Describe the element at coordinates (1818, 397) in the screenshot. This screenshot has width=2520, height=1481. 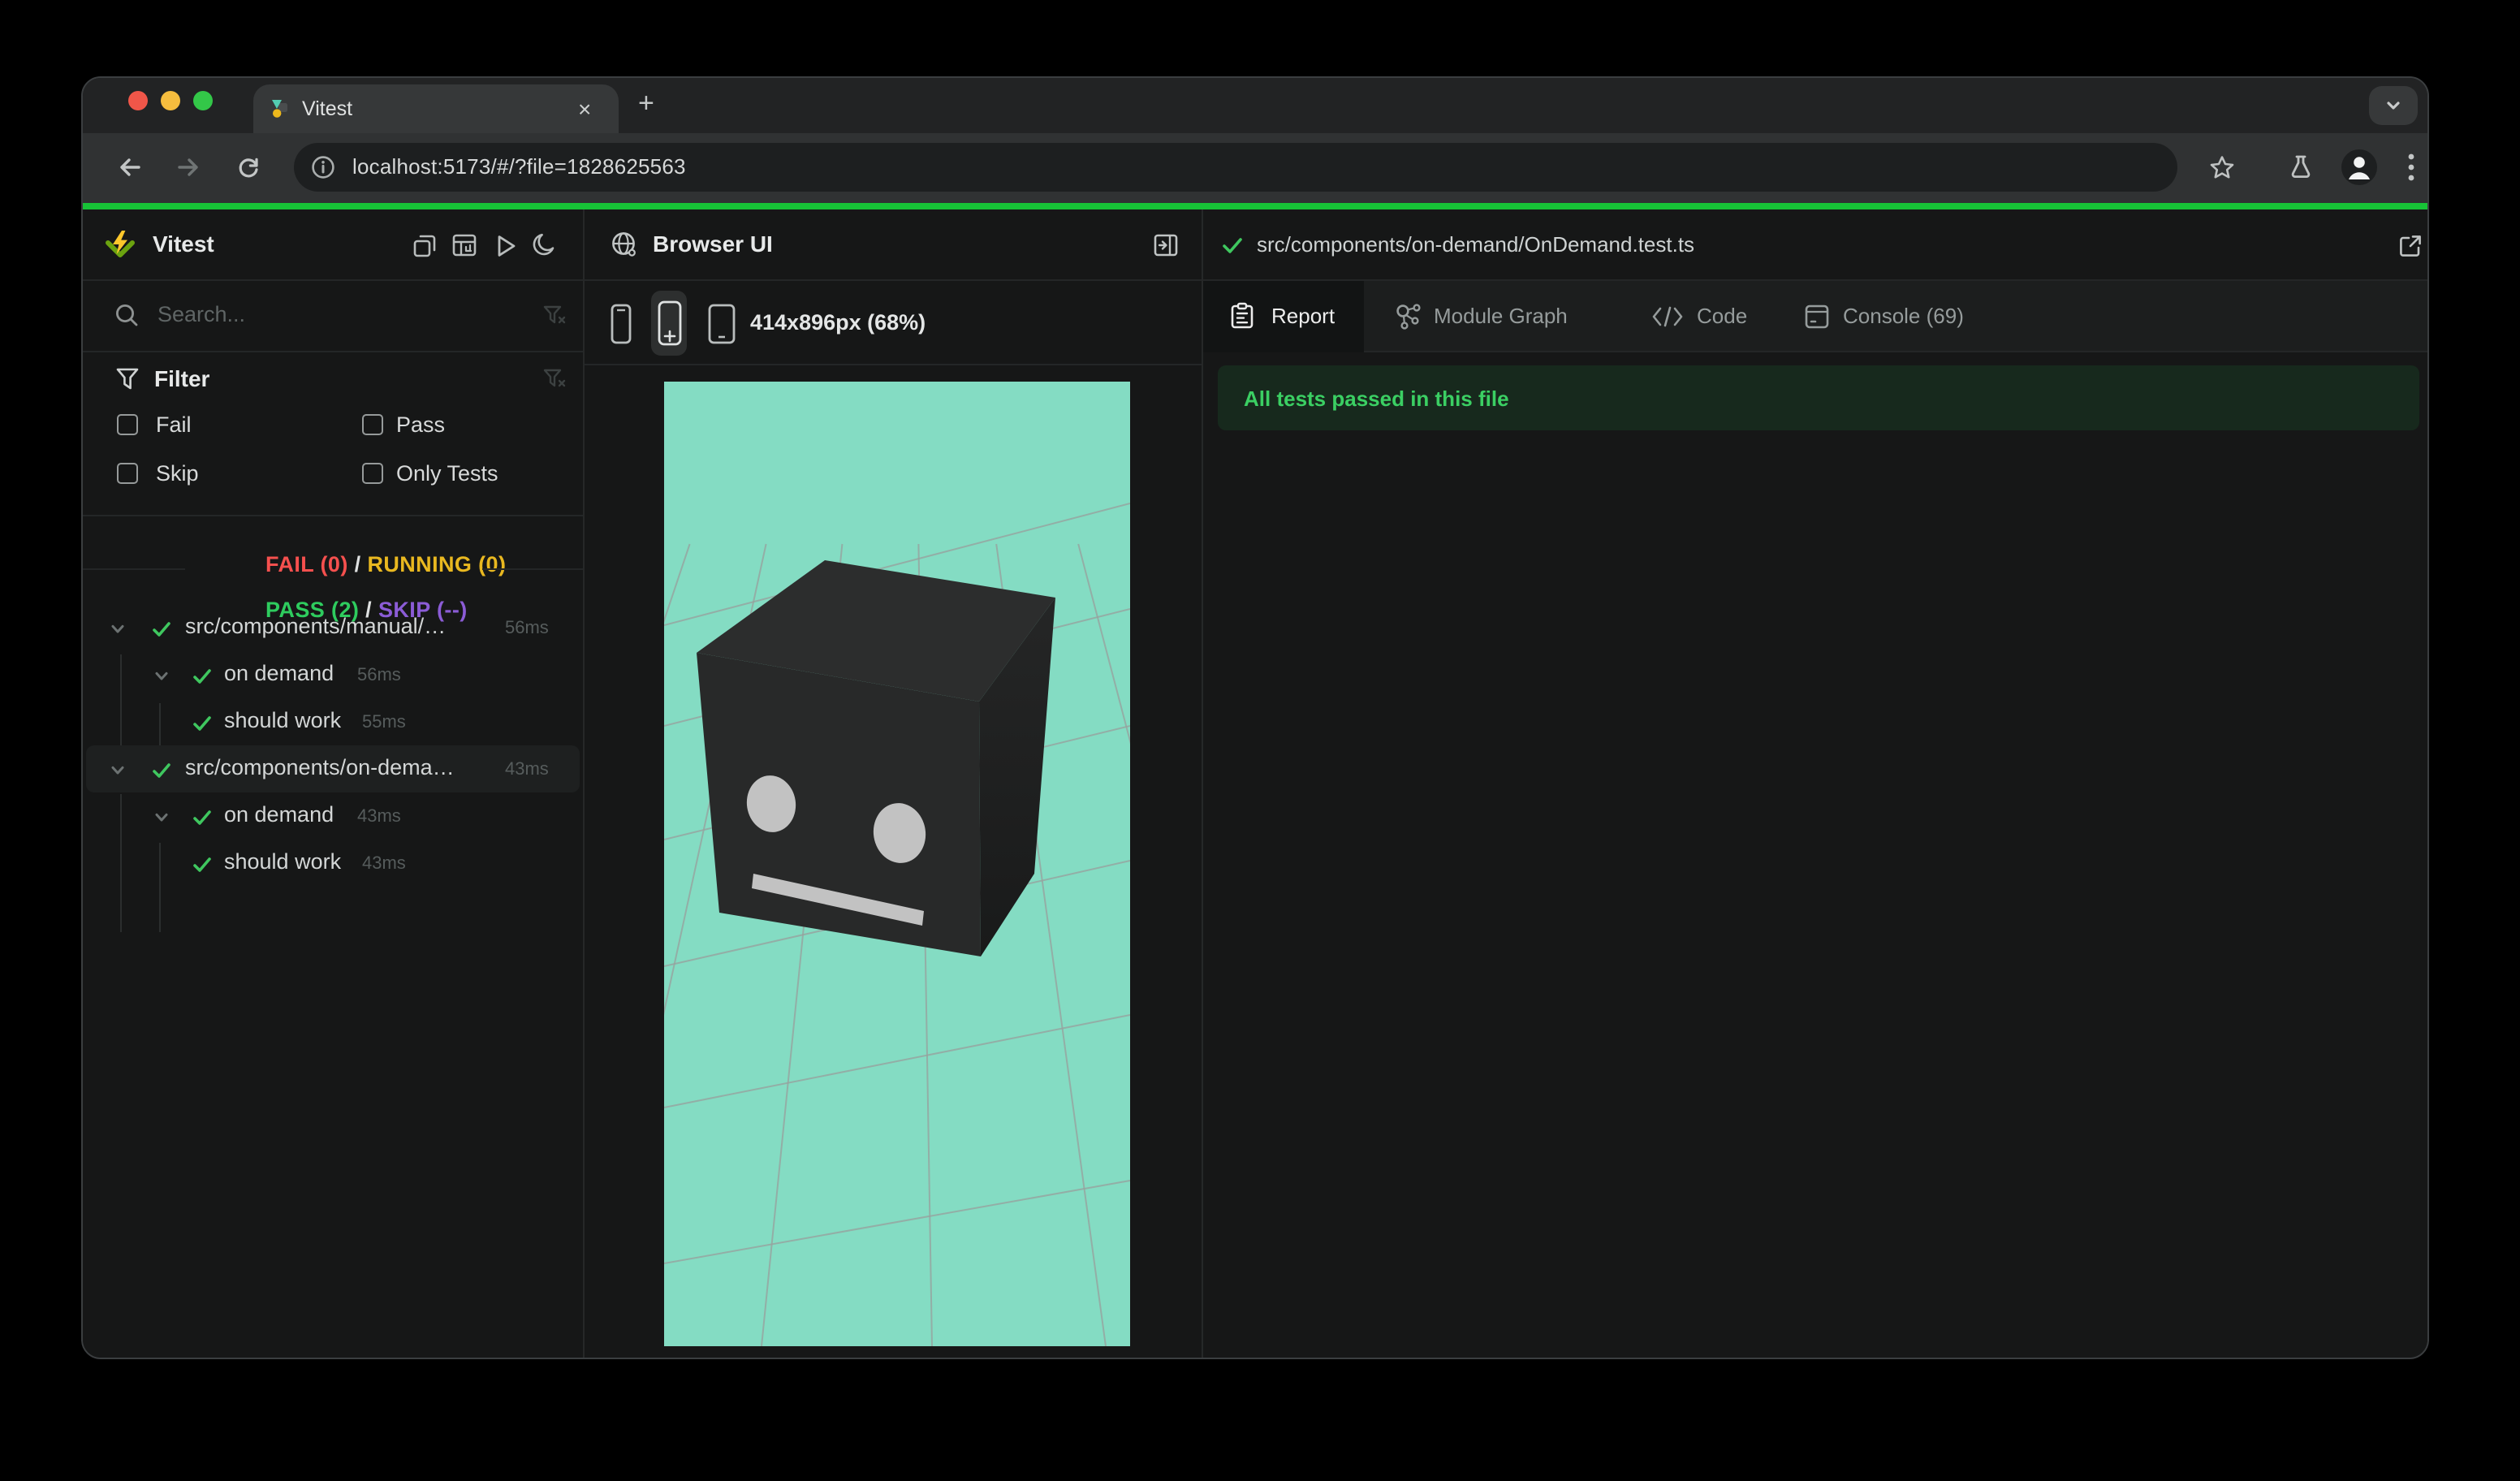
I see `all-tests-passed-banner: All tests passed in this file` at that location.